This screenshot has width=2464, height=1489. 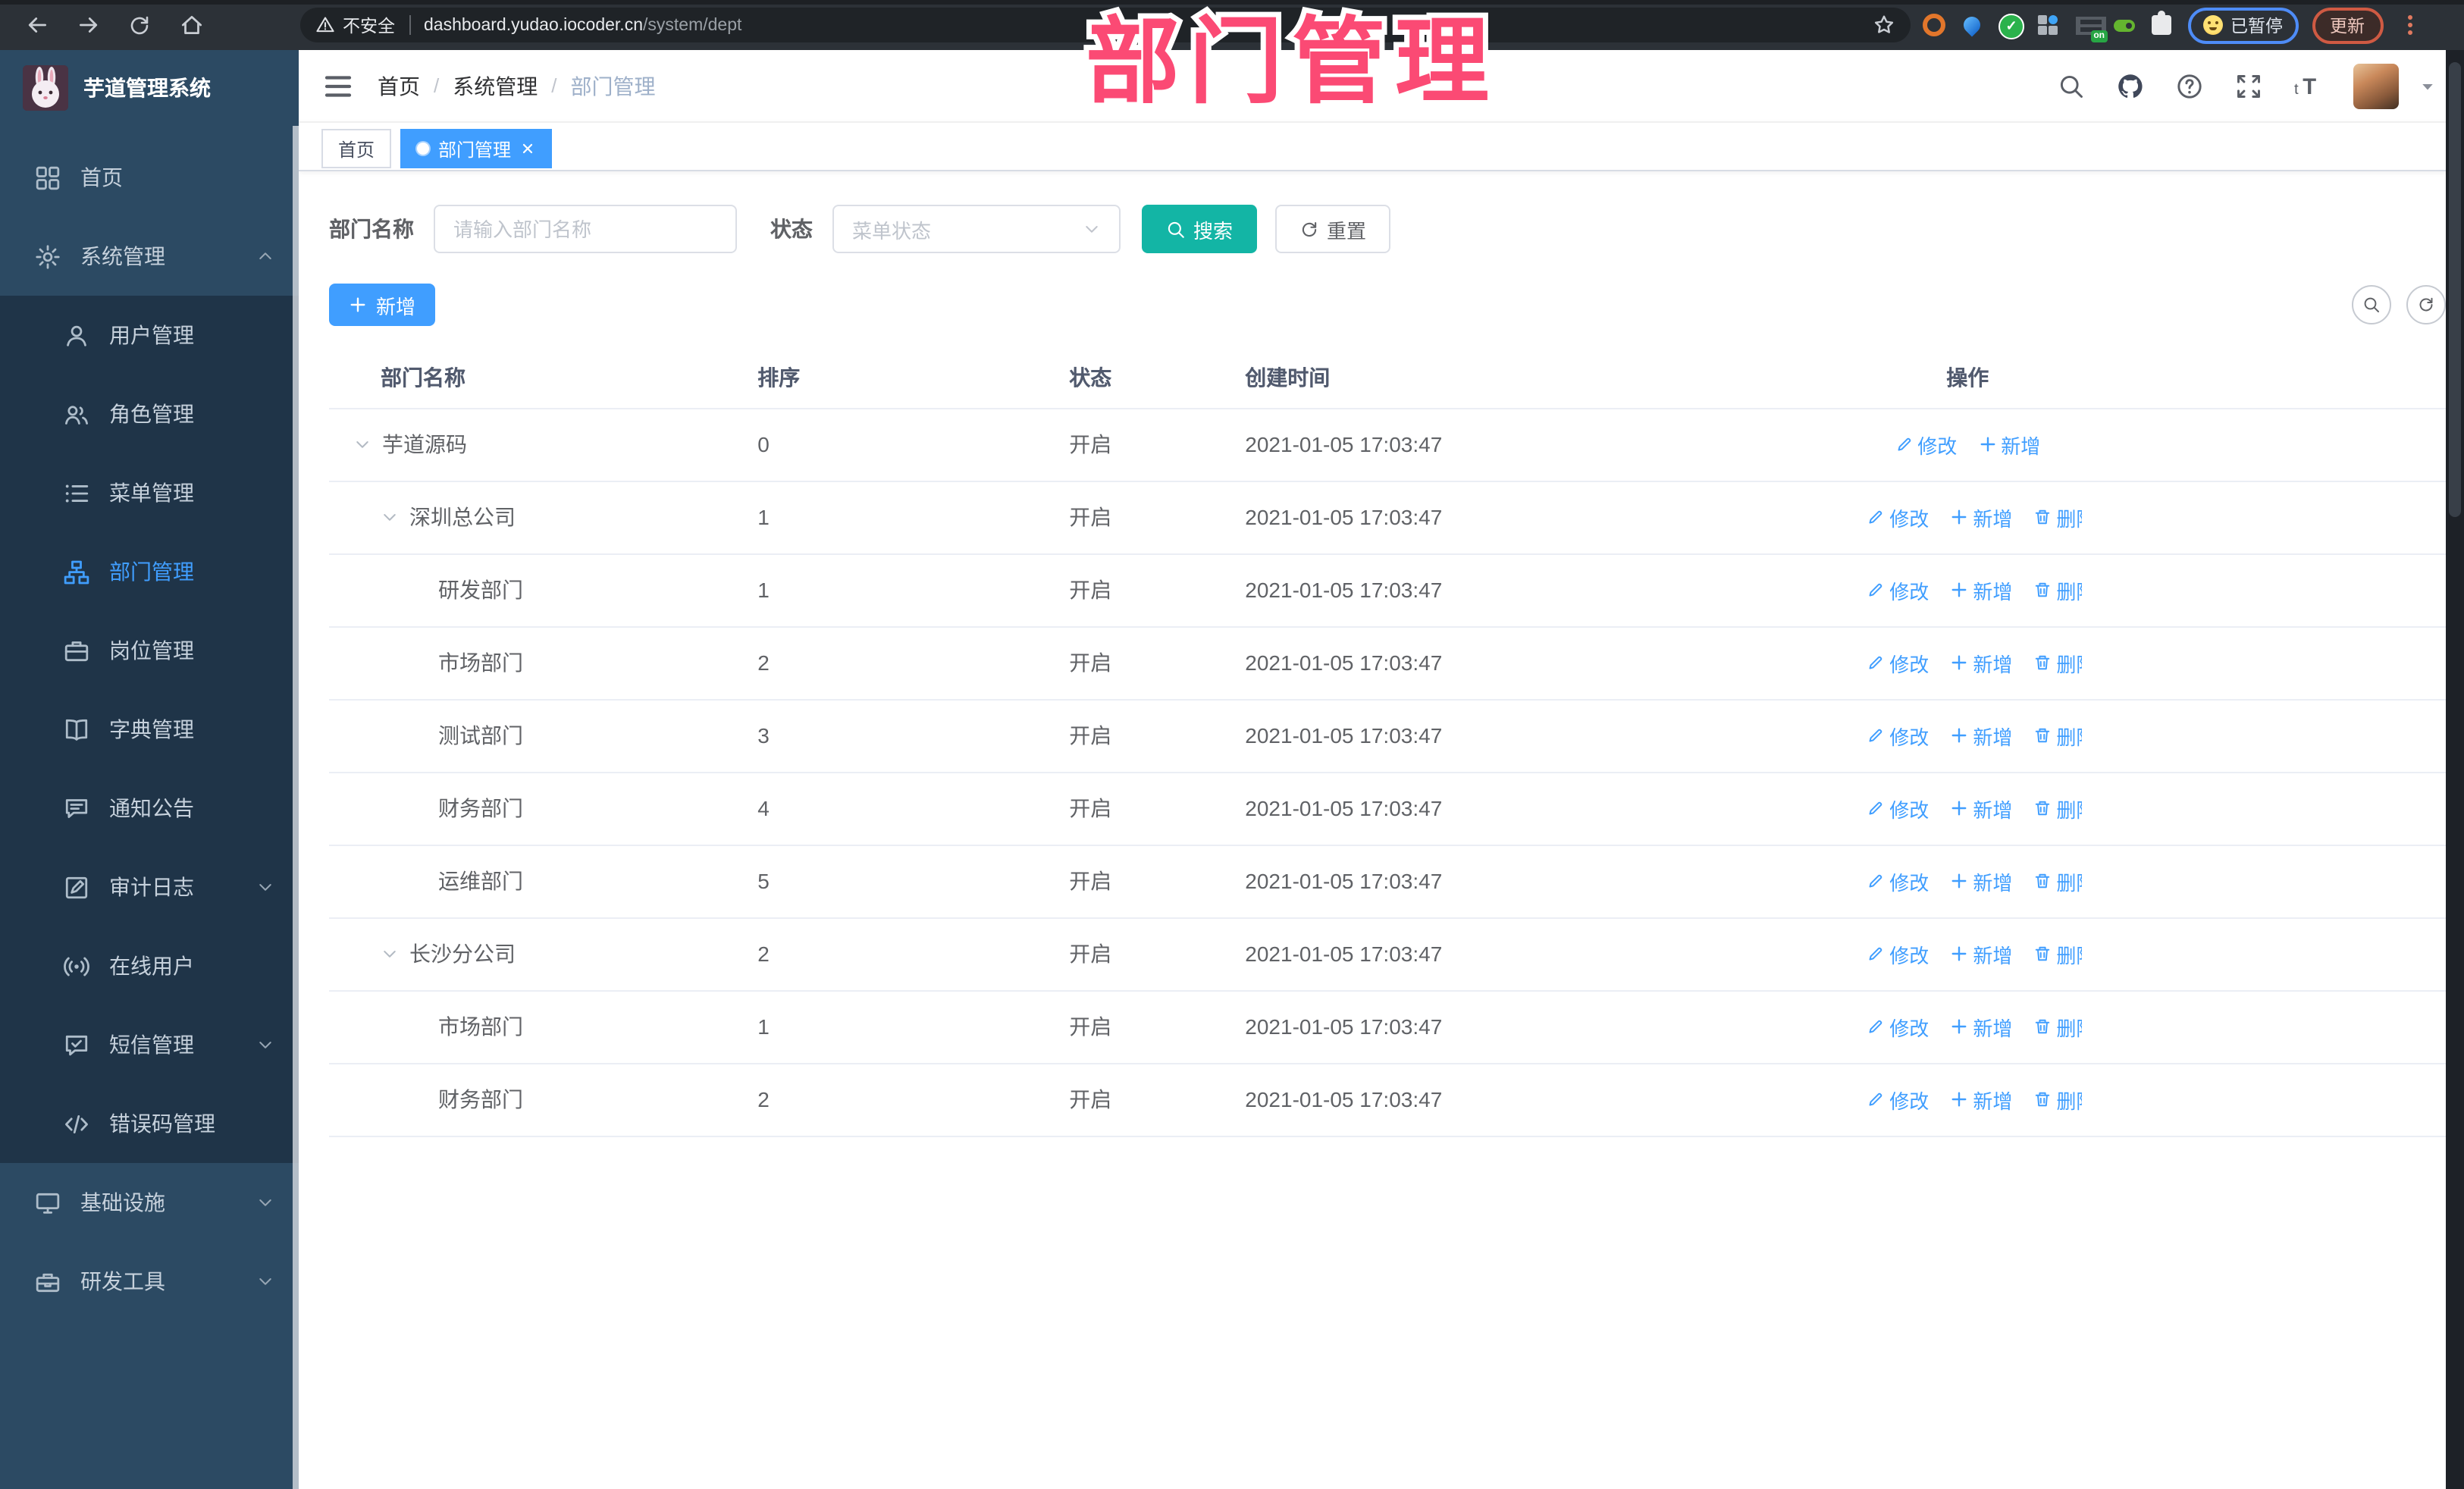 I want to click on table-row: 财务部门 2开启2021-01-05 17:03:47 修改新增删除, so click(x=1389, y=1099).